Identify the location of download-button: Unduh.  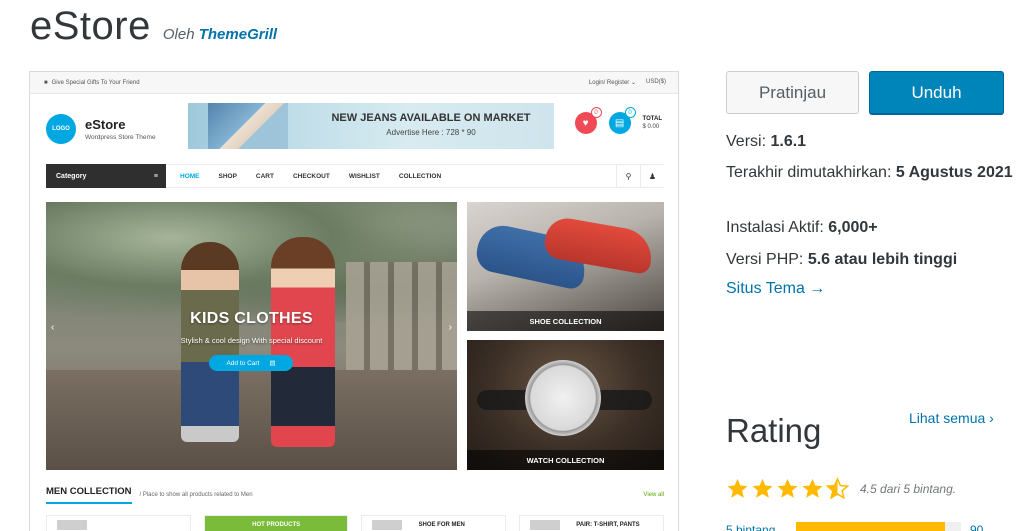
(936, 92).